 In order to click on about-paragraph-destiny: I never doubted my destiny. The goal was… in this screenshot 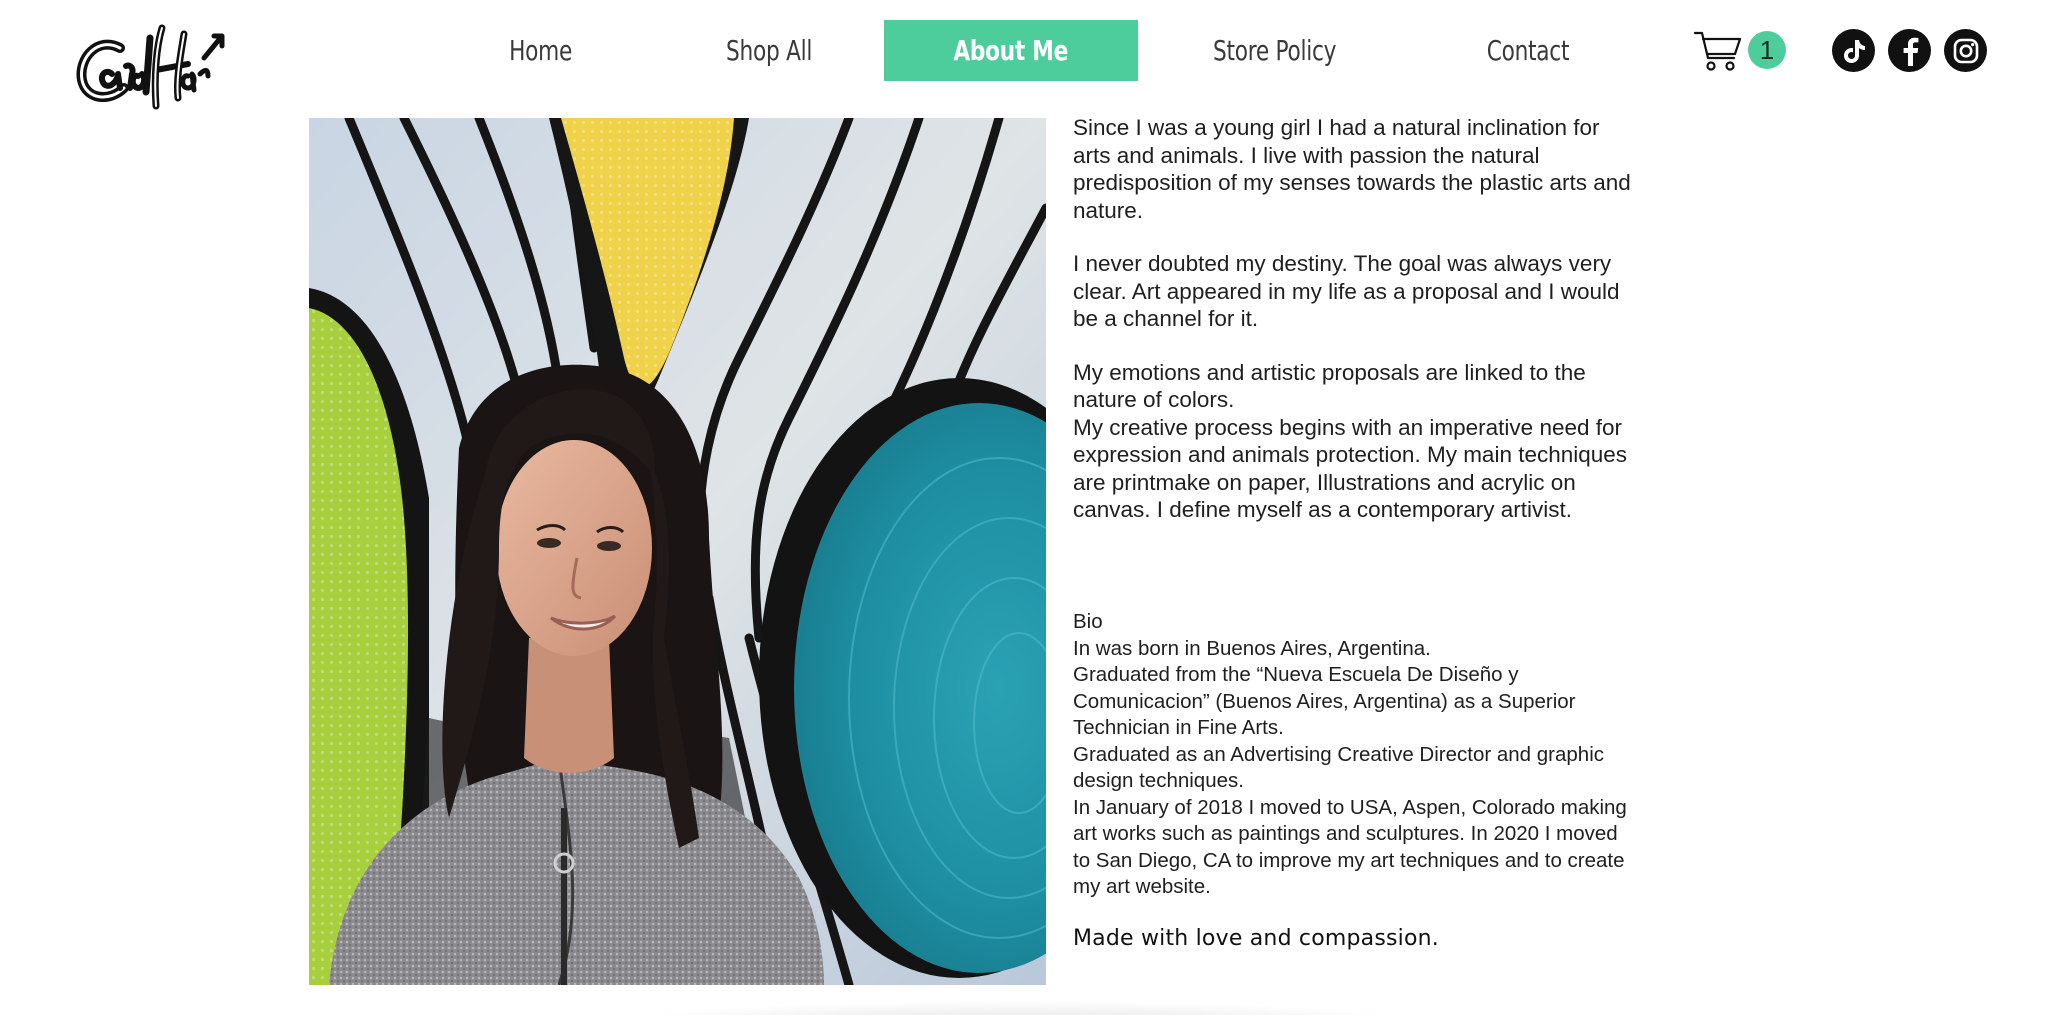, I will do `click(1346, 291)`.